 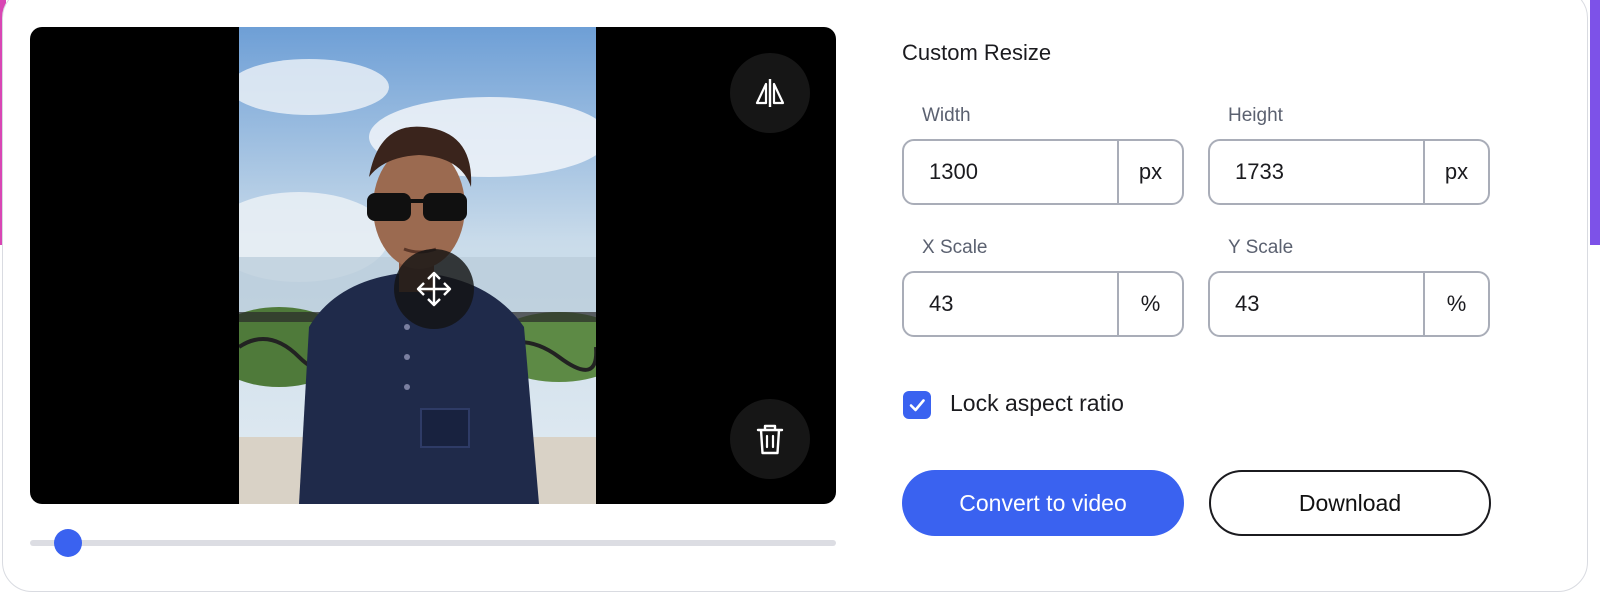 What do you see at coordinates (1010, 304) in the screenshot?
I see `x-scale-input` at bounding box center [1010, 304].